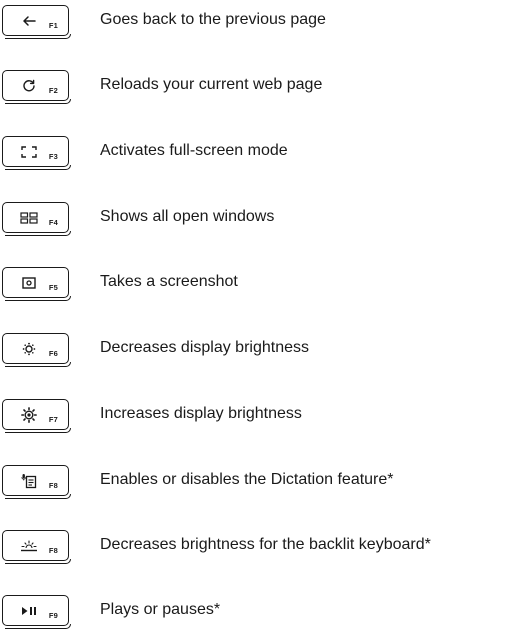 The image size is (520, 629). I want to click on shortcut-description: Takes a screenshot, so click(169, 281).